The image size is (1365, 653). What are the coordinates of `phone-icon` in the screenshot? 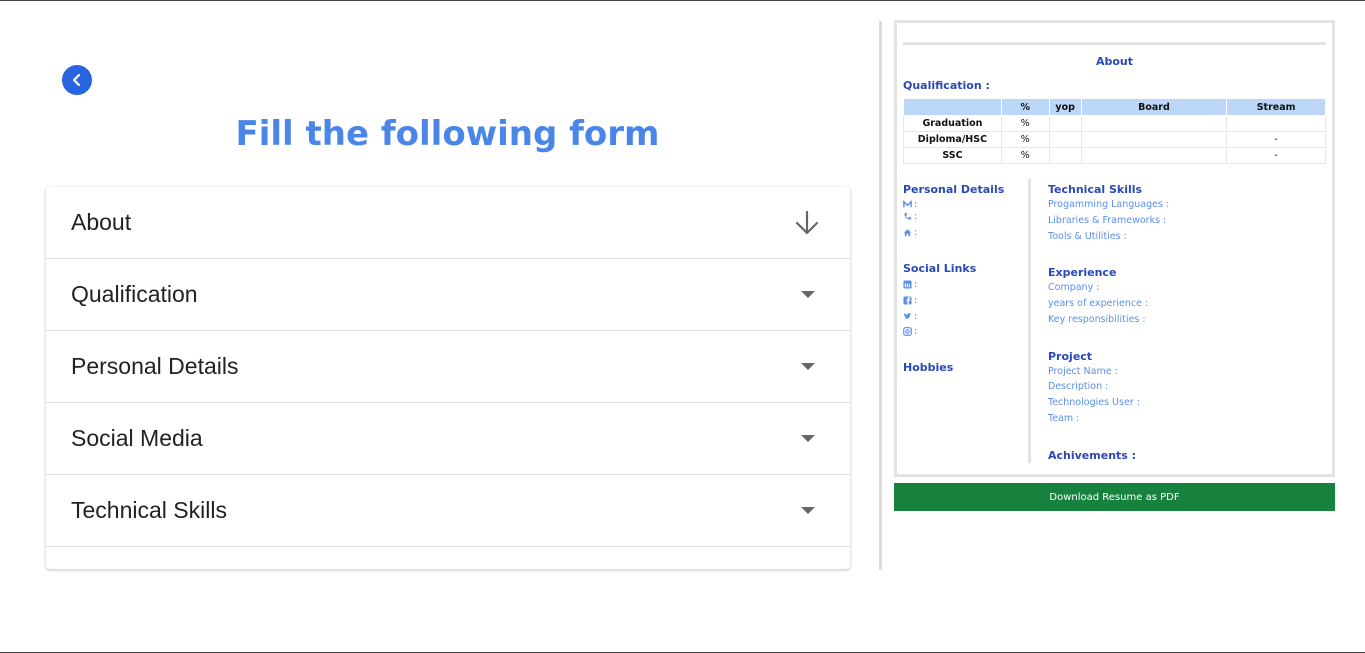 It's located at (908, 216).